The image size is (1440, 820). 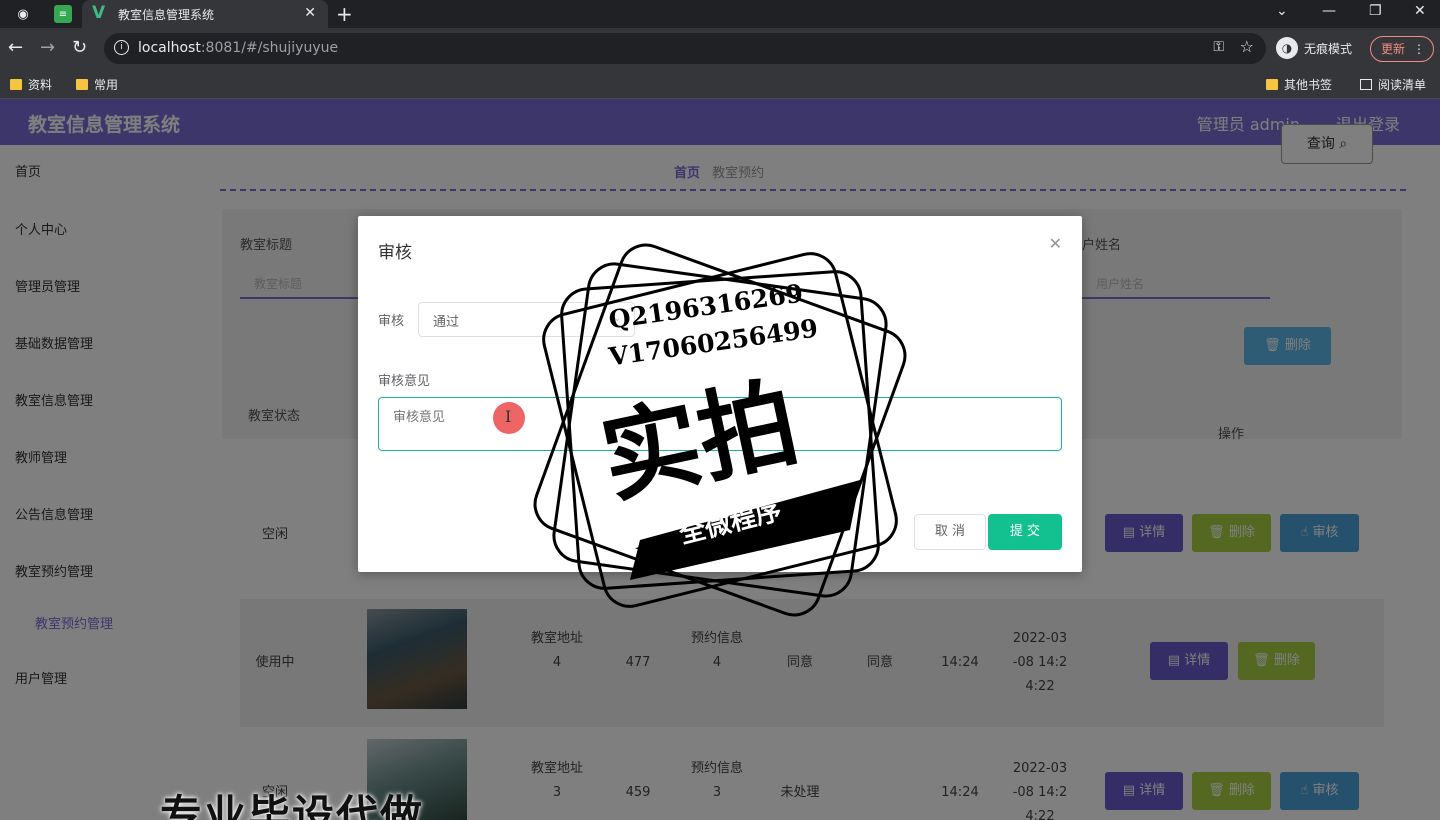 What do you see at coordinates (720, 424) in the screenshot?
I see `audit-opinion-textarea` at bounding box center [720, 424].